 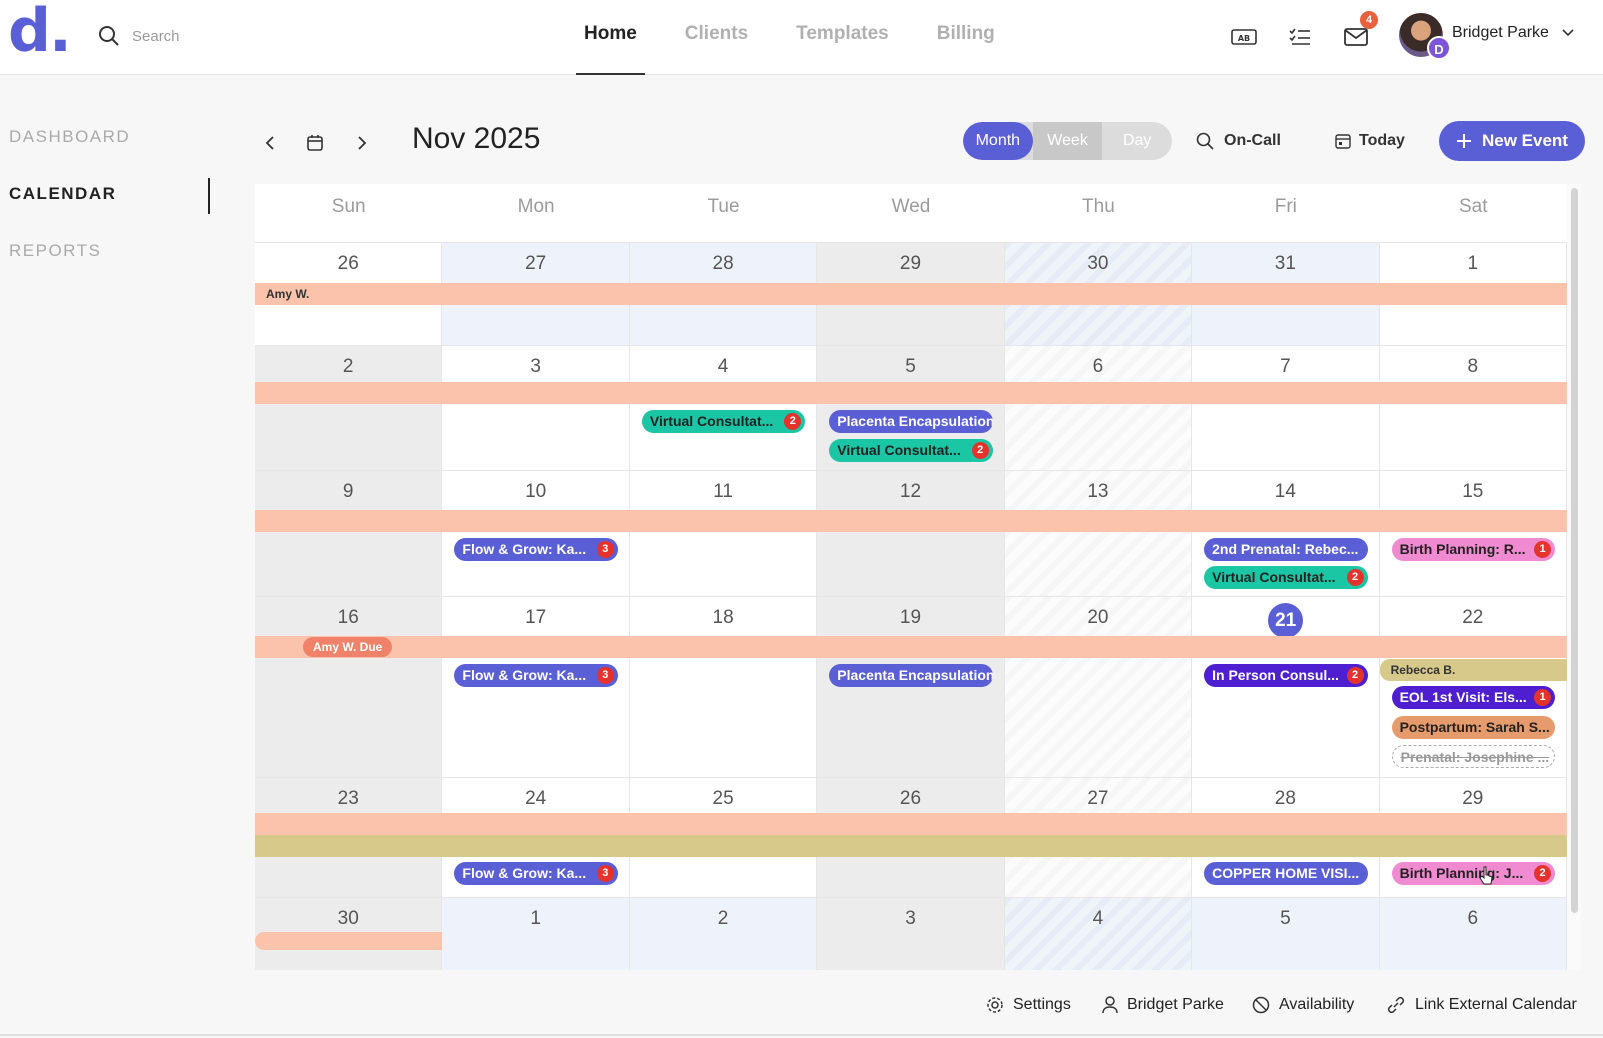 What do you see at coordinates (1568, 33) in the screenshot?
I see `chevron-down-icon` at bounding box center [1568, 33].